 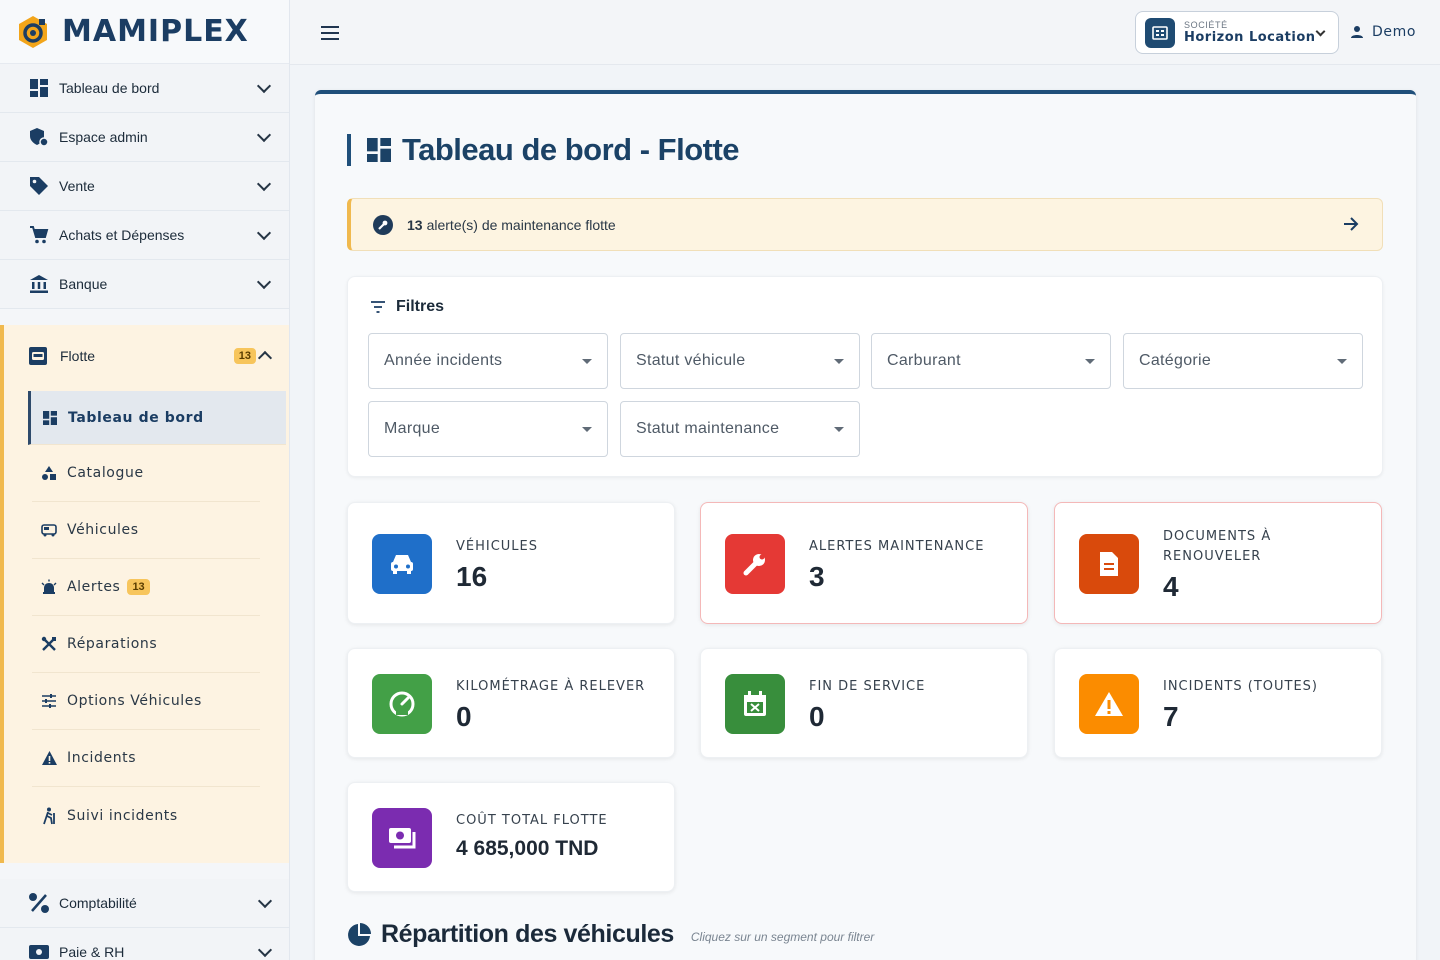 I want to click on sidebar-subitem-label: Suivi incidents, so click(x=122, y=815).